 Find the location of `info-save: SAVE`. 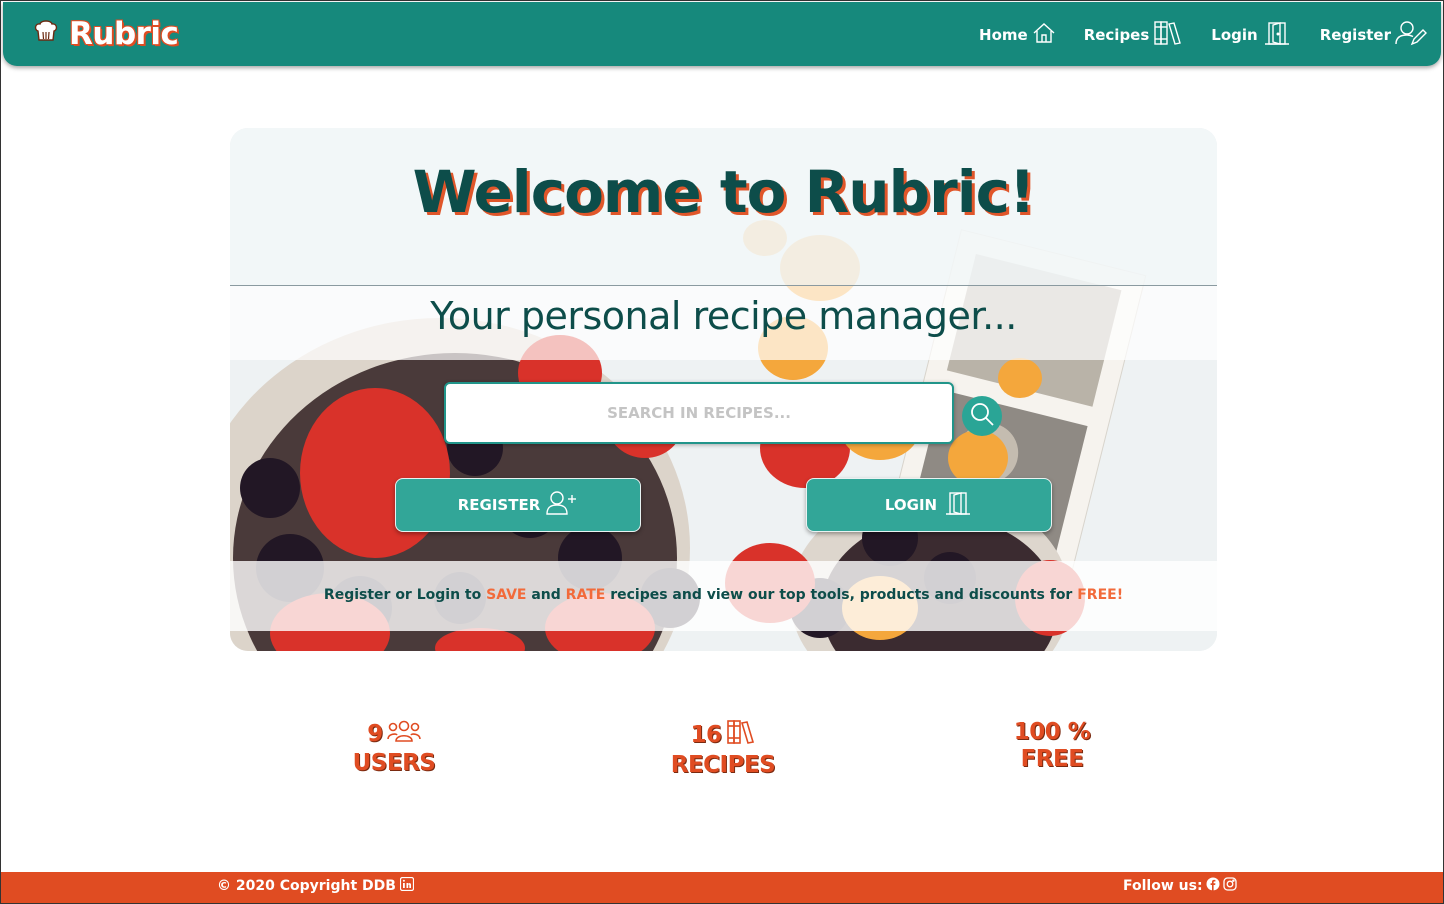

info-save: SAVE is located at coordinates (506, 595).